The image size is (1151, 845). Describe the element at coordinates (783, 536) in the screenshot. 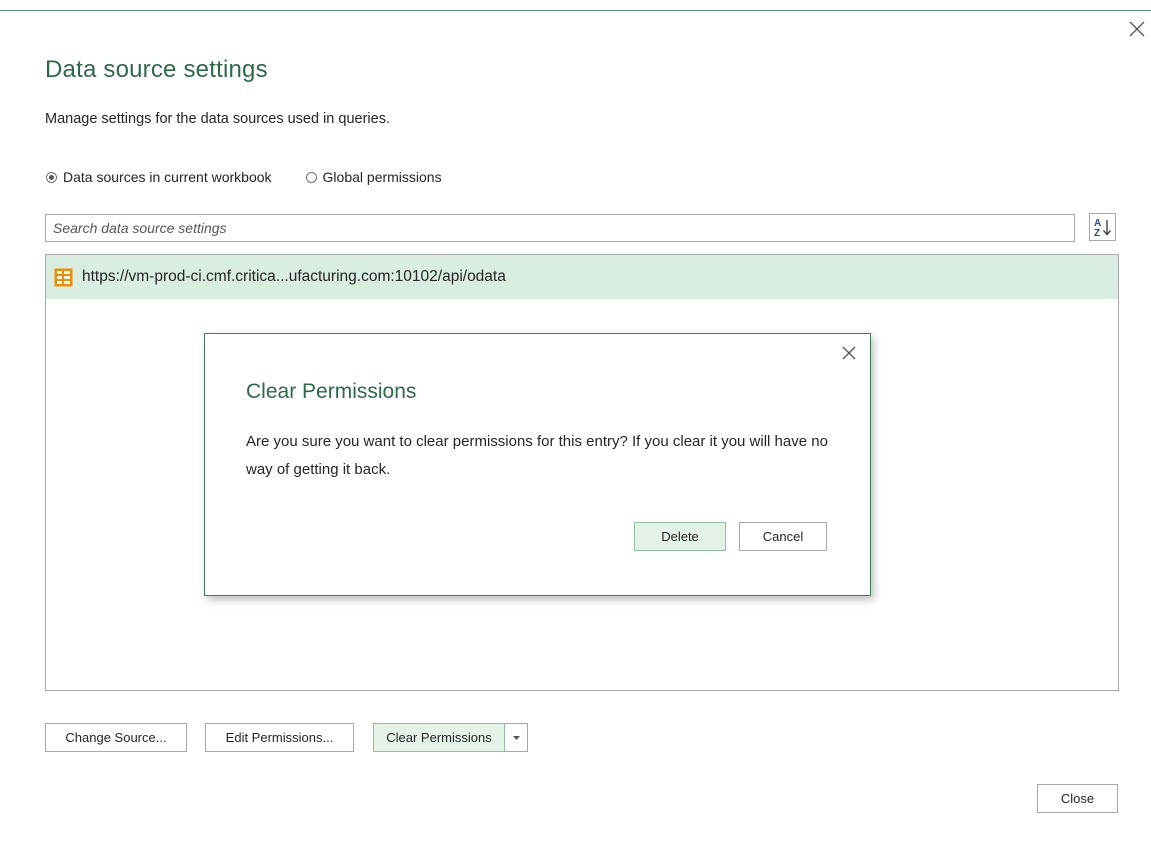

I see `cancel-button: Cancel` at that location.